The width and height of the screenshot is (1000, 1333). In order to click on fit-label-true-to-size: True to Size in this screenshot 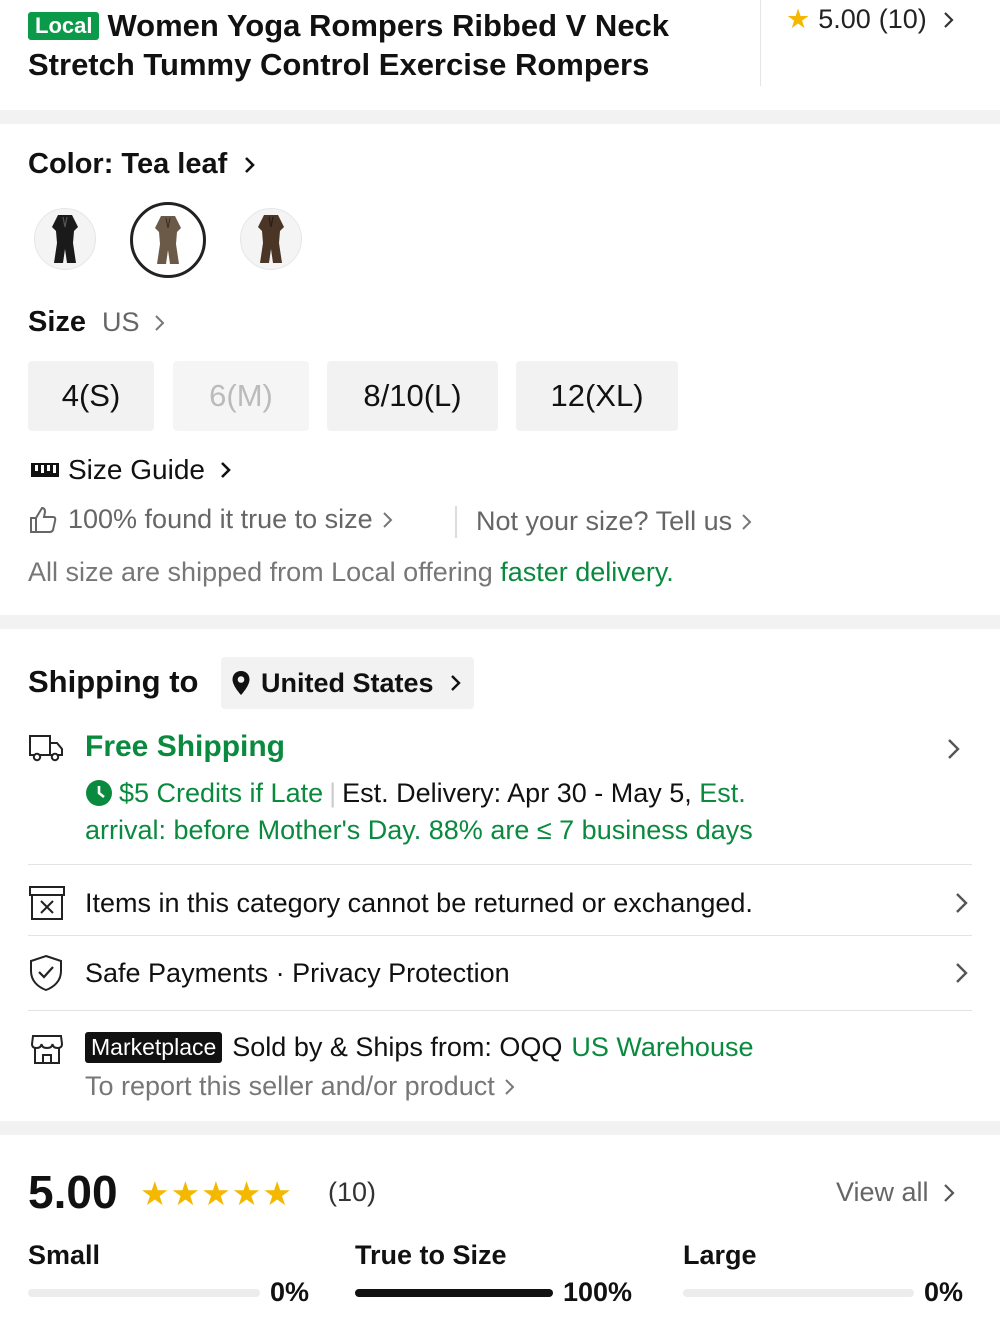, I will do `click(431, 1255)`.